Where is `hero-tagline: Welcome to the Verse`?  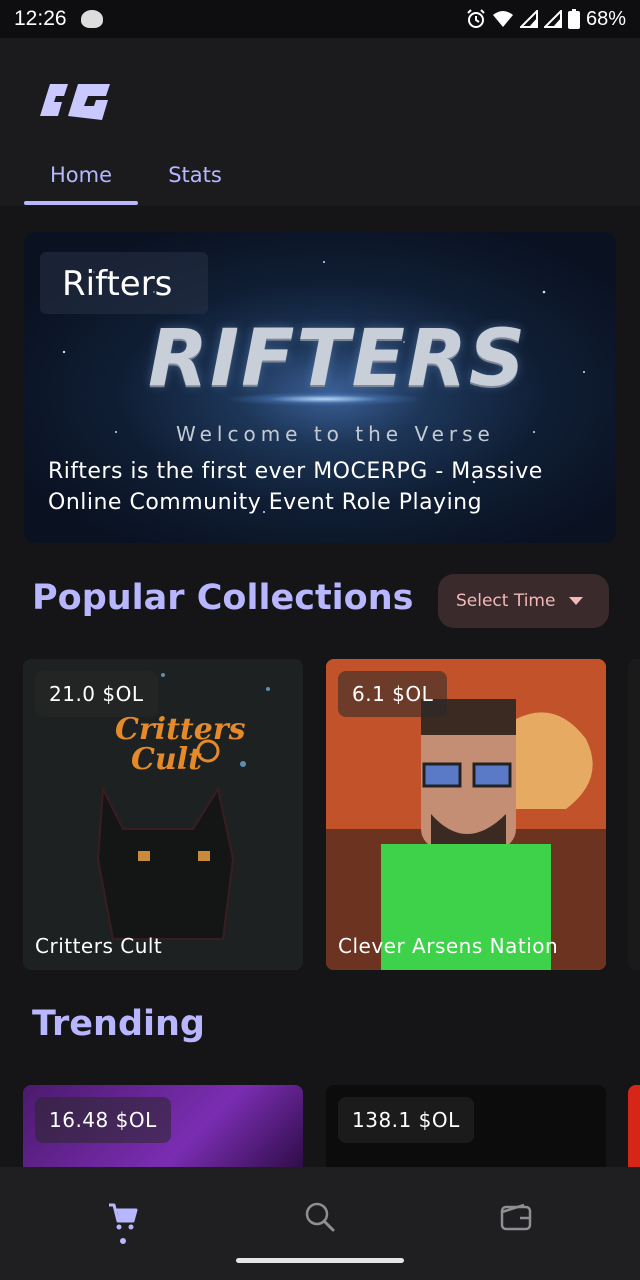 hero-tagline: Welcome to the Verse is located at coordinates (335, 434).